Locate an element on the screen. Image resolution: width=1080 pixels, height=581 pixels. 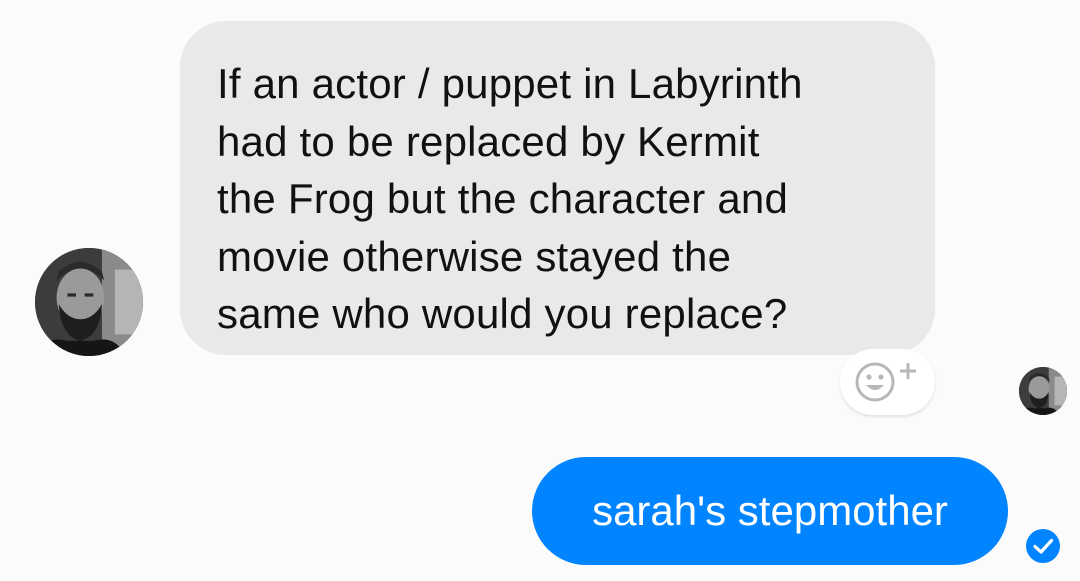
message-line: movie otherwise stayed the is located at coordinates (474, 256).